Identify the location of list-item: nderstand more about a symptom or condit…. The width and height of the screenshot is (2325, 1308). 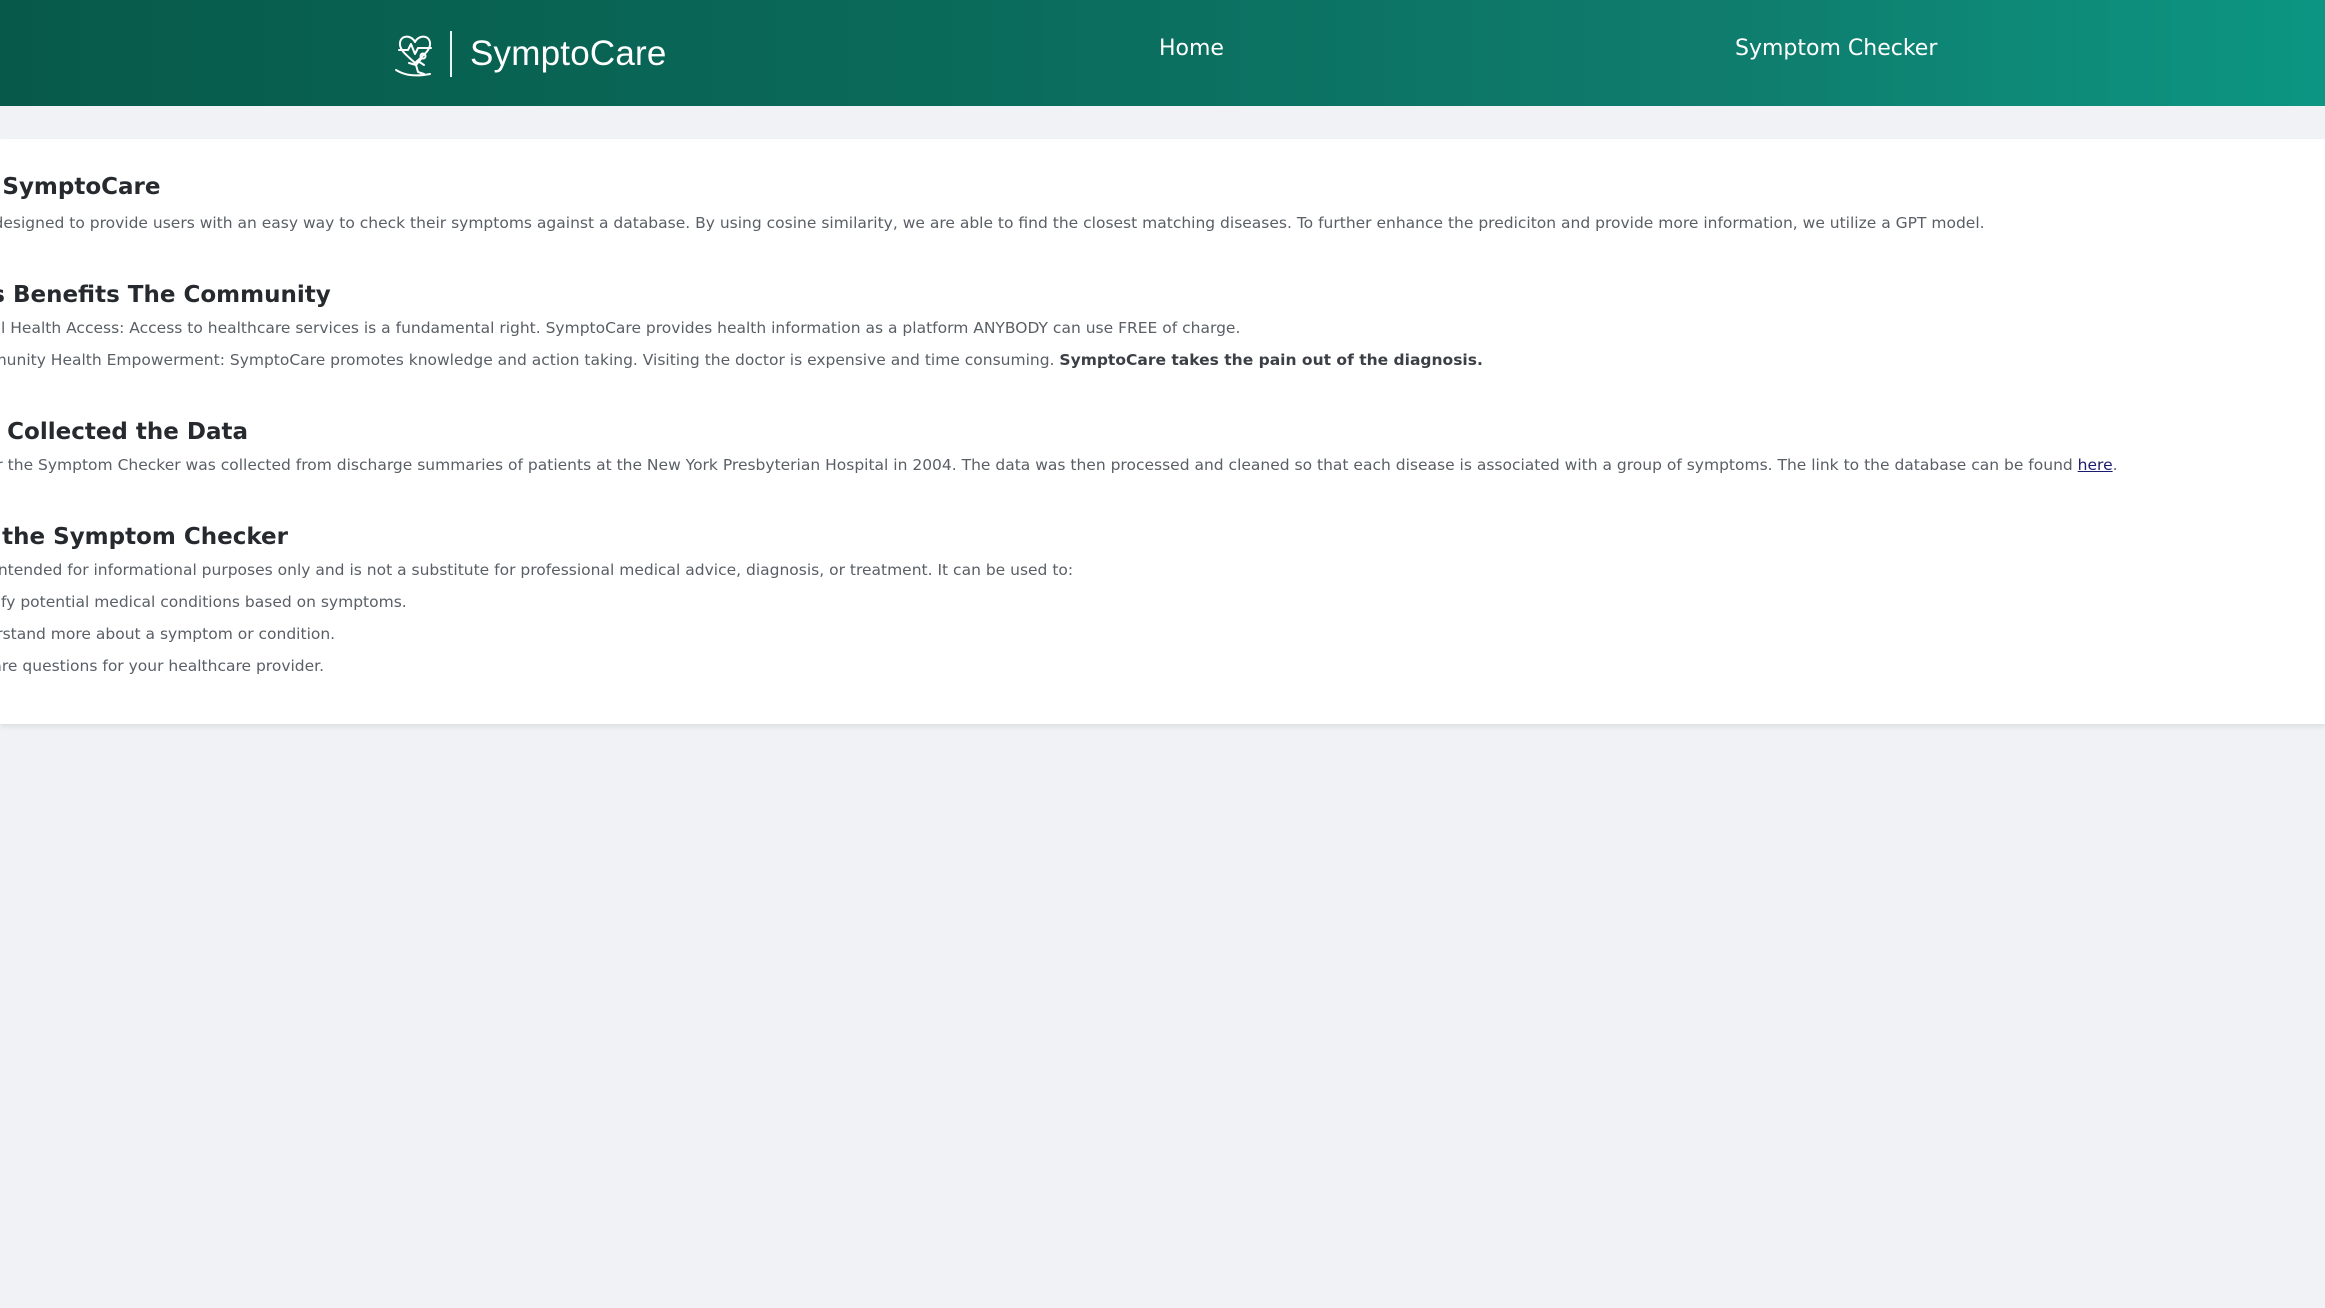
(168, 634).